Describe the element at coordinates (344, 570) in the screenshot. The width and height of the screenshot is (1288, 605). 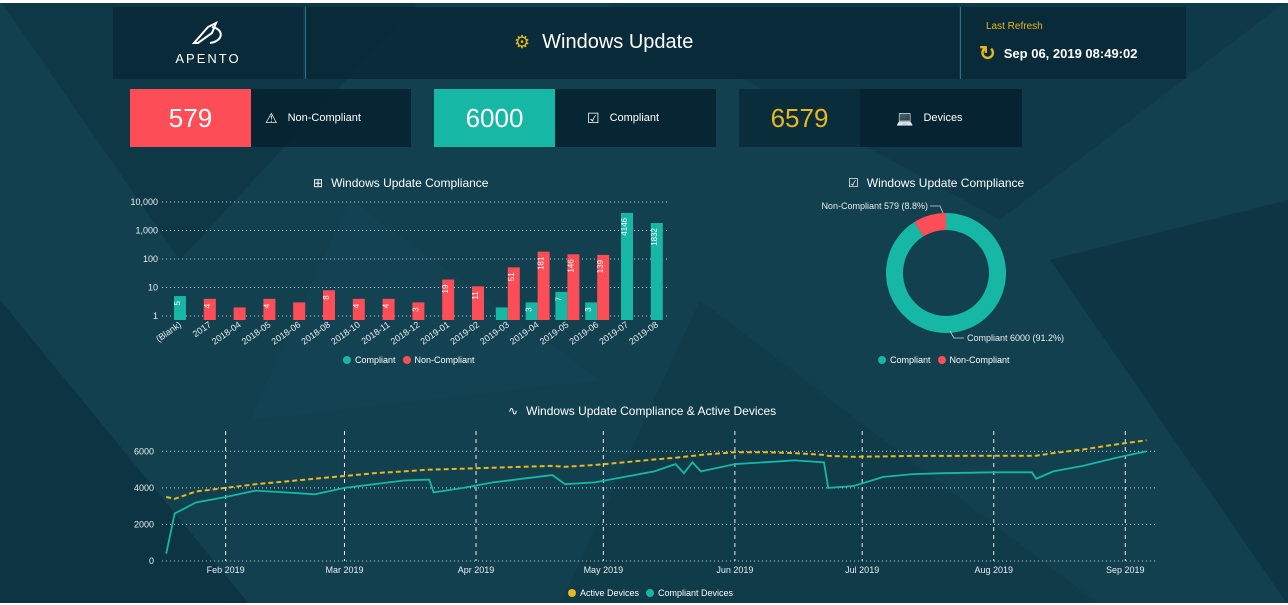
I see `line-x-tick: Mar 2019` at that location.